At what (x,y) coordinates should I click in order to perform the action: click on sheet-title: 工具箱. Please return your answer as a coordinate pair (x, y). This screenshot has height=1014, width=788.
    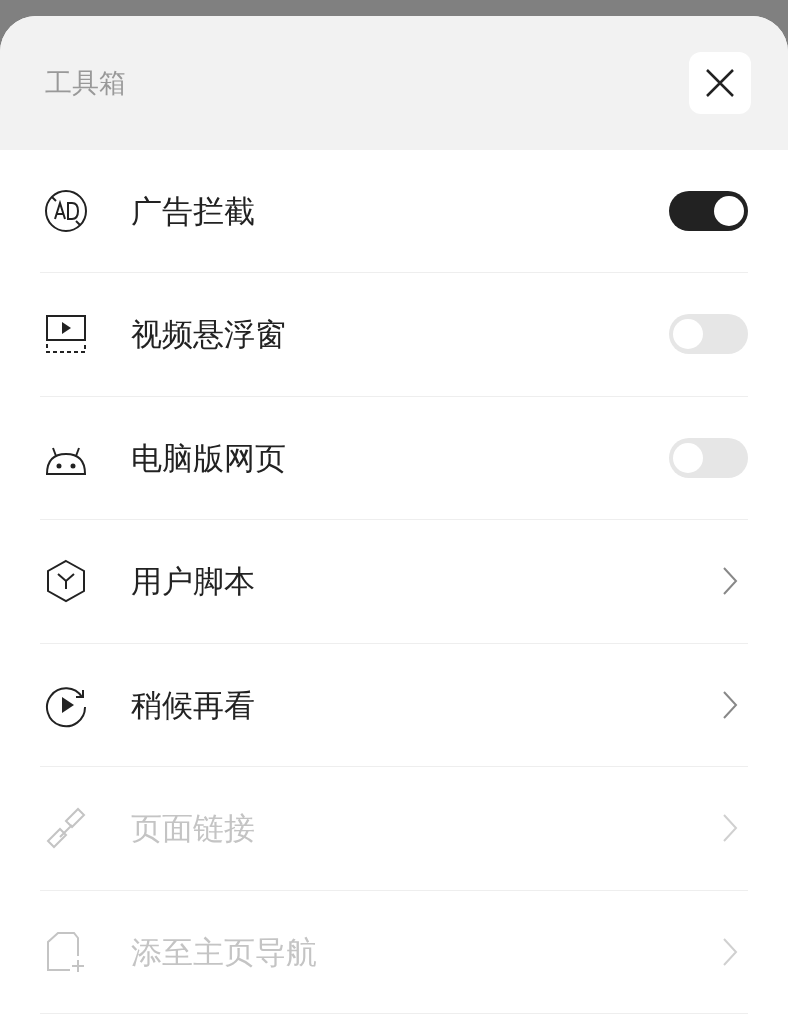
    Looking at the image, I should click on (85, 82).